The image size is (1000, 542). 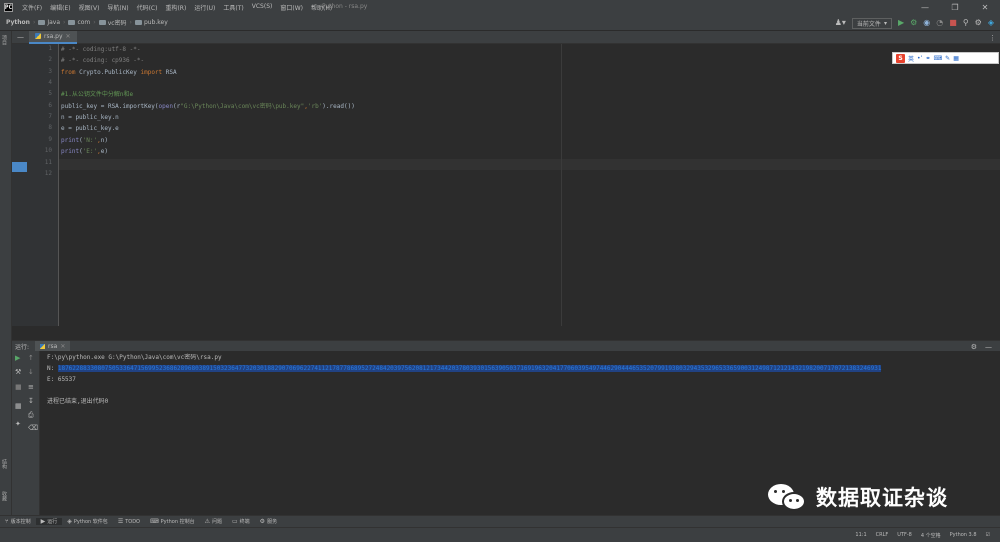 What do you see at coordinates (345, 6) in the screenshot?
I see `window-title: Python - rsa.py` at bounding box center [345, 6].